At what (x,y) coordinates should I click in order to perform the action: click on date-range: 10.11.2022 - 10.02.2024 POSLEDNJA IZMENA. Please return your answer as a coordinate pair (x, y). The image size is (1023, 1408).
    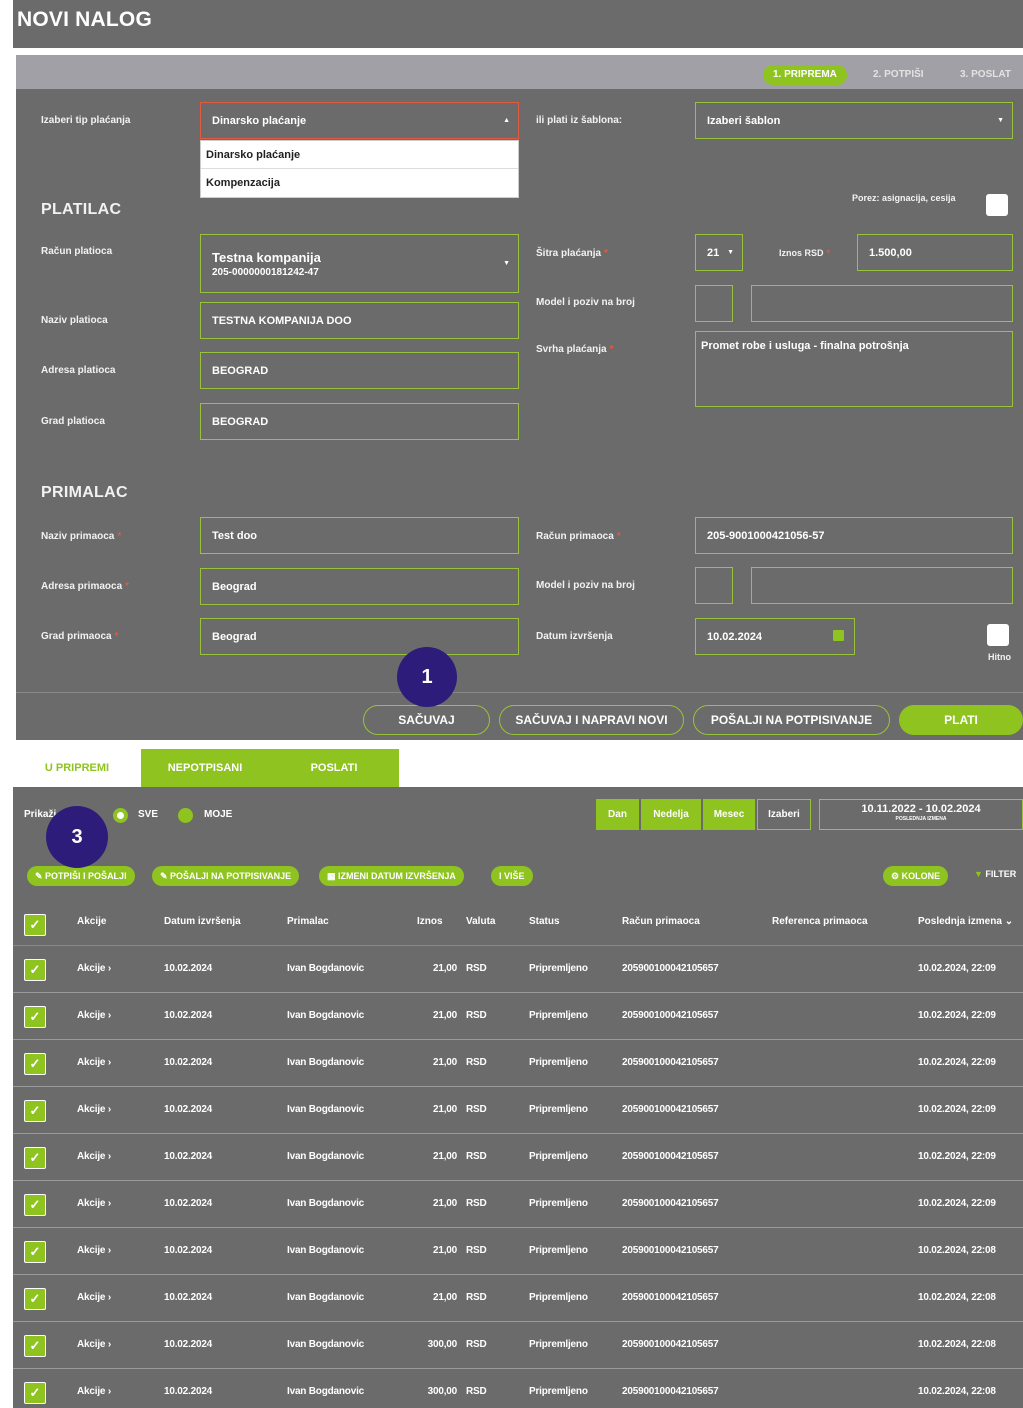
    Looking at the image, I should click on (921, 814).